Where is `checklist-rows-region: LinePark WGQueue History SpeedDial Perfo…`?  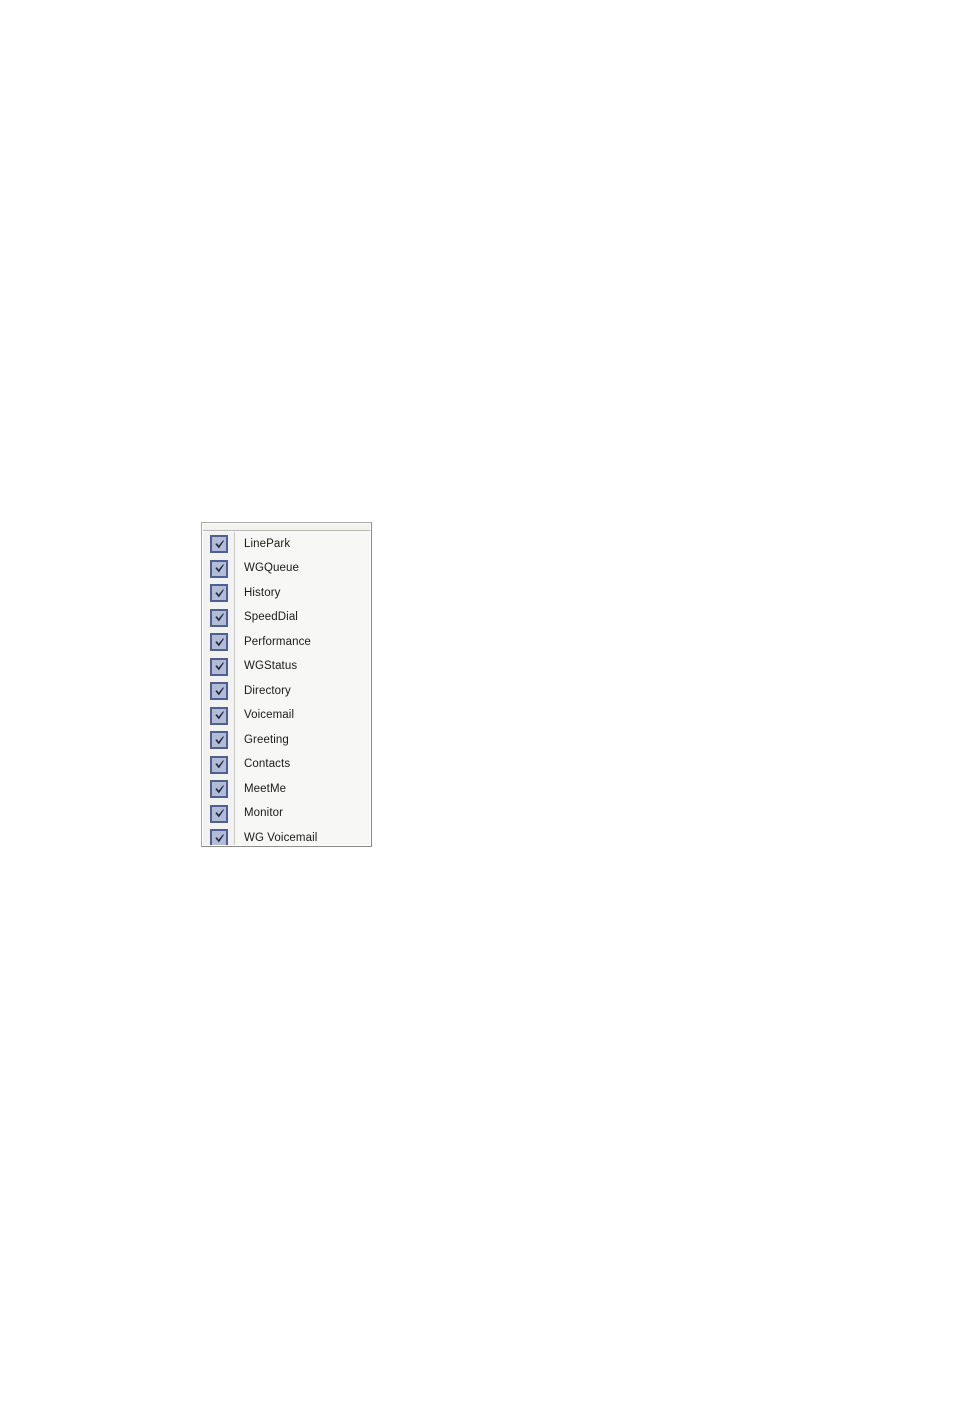 checklist-rows-region: LinePark WGQueue History SpeedDial Perfo… is located at coordinates (286, 688).